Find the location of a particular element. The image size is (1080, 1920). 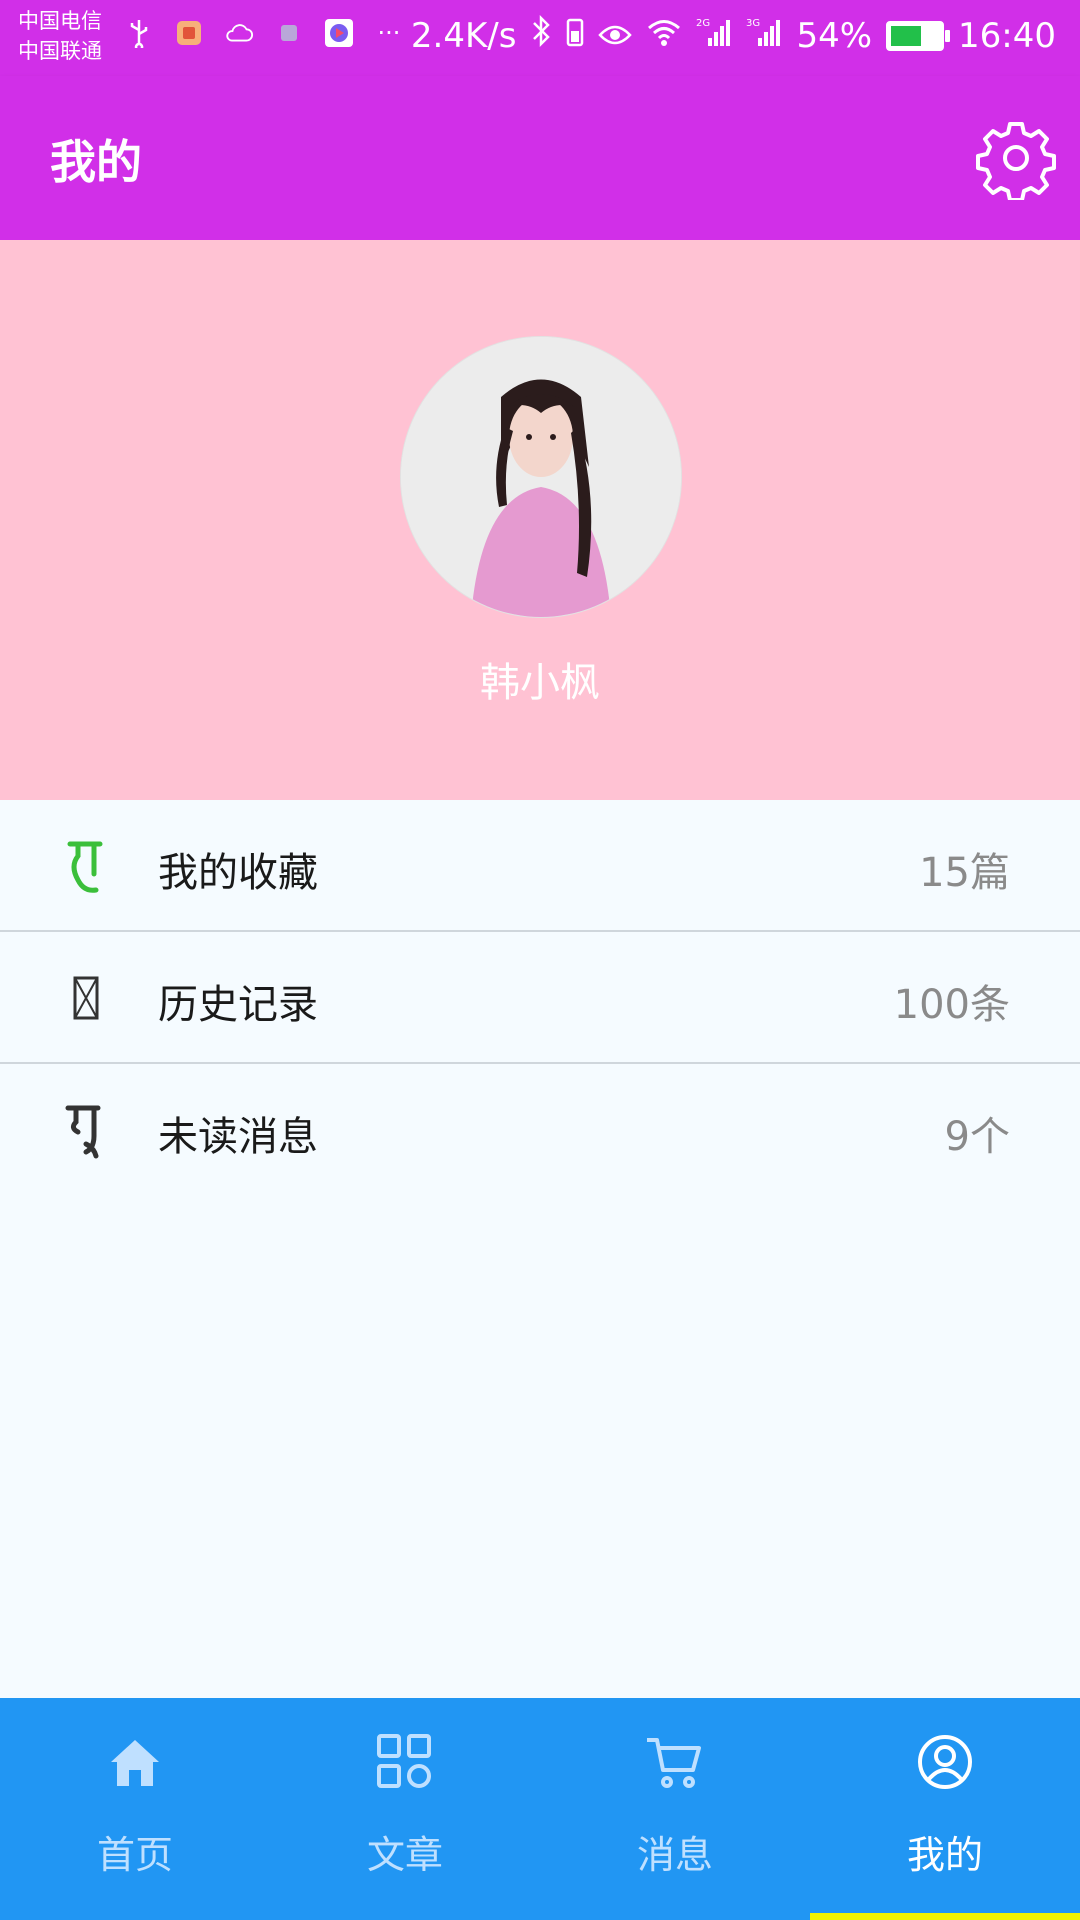

menu-value: 15篇 is located at coordinates (964, 873).